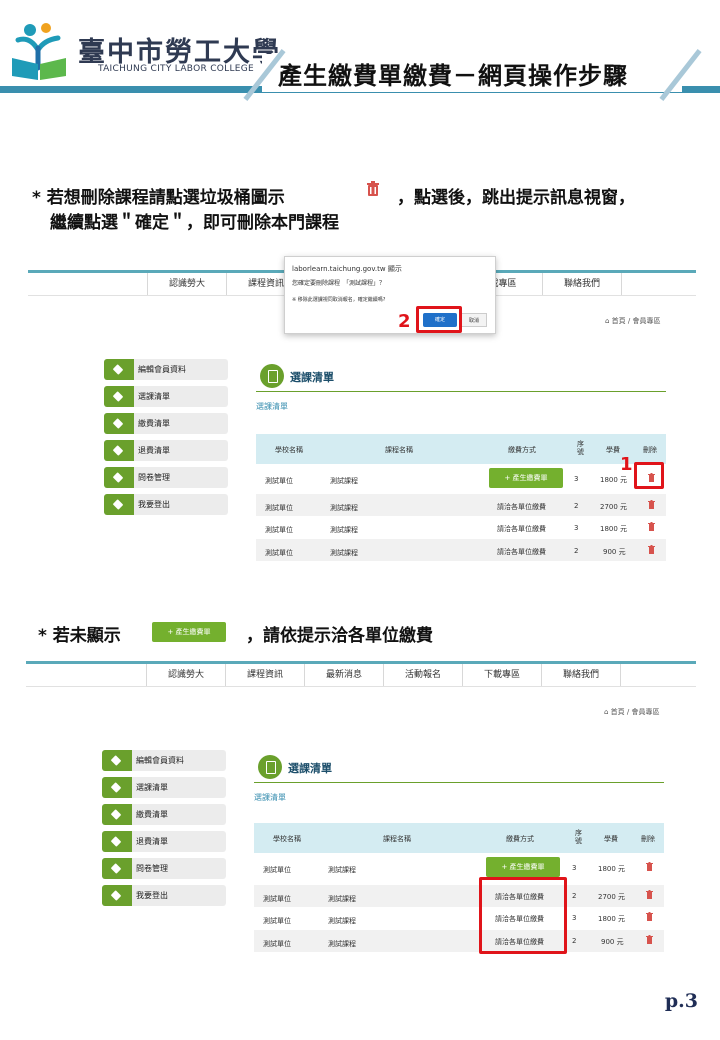 The height and width of the screenshot is (1040, 720). I want to click on step-marker-2: 2, so click(404, 321).